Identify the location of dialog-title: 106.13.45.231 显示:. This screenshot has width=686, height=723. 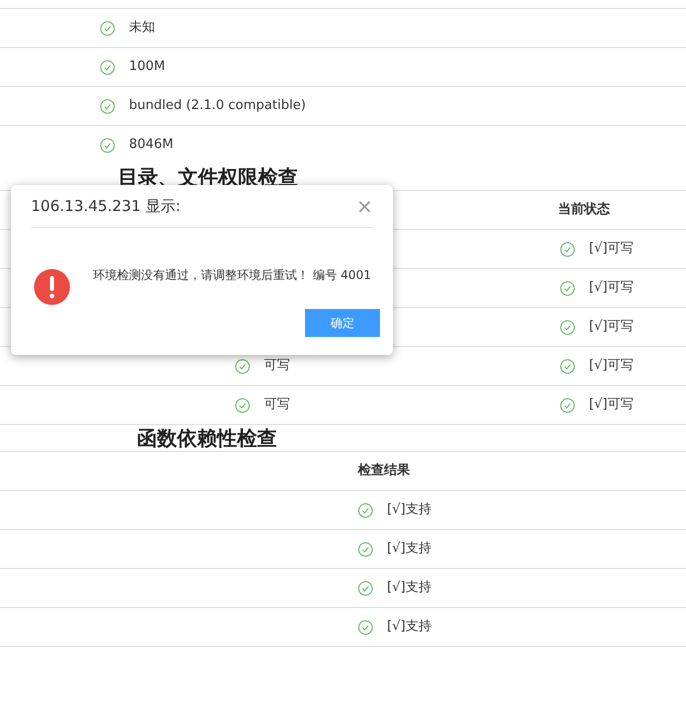
(106, 206).